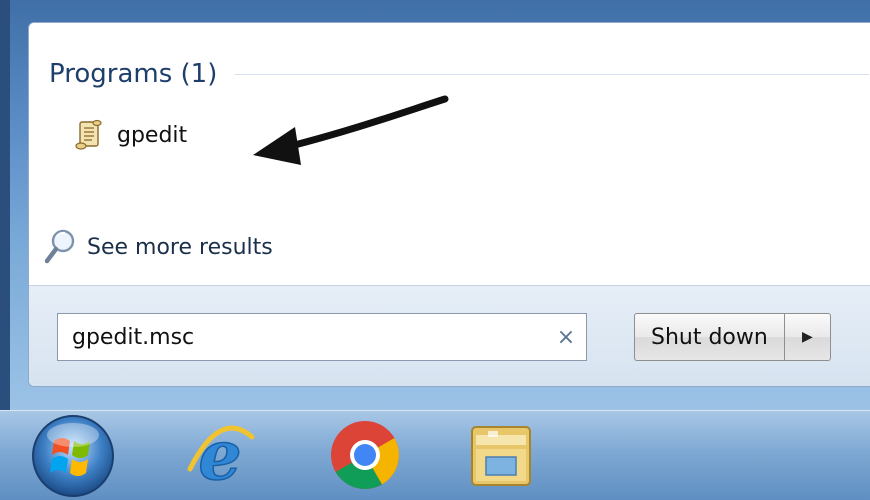  Describe the element at coordinates (552, 74) in the screenshot. I see `section-divider` at that location.